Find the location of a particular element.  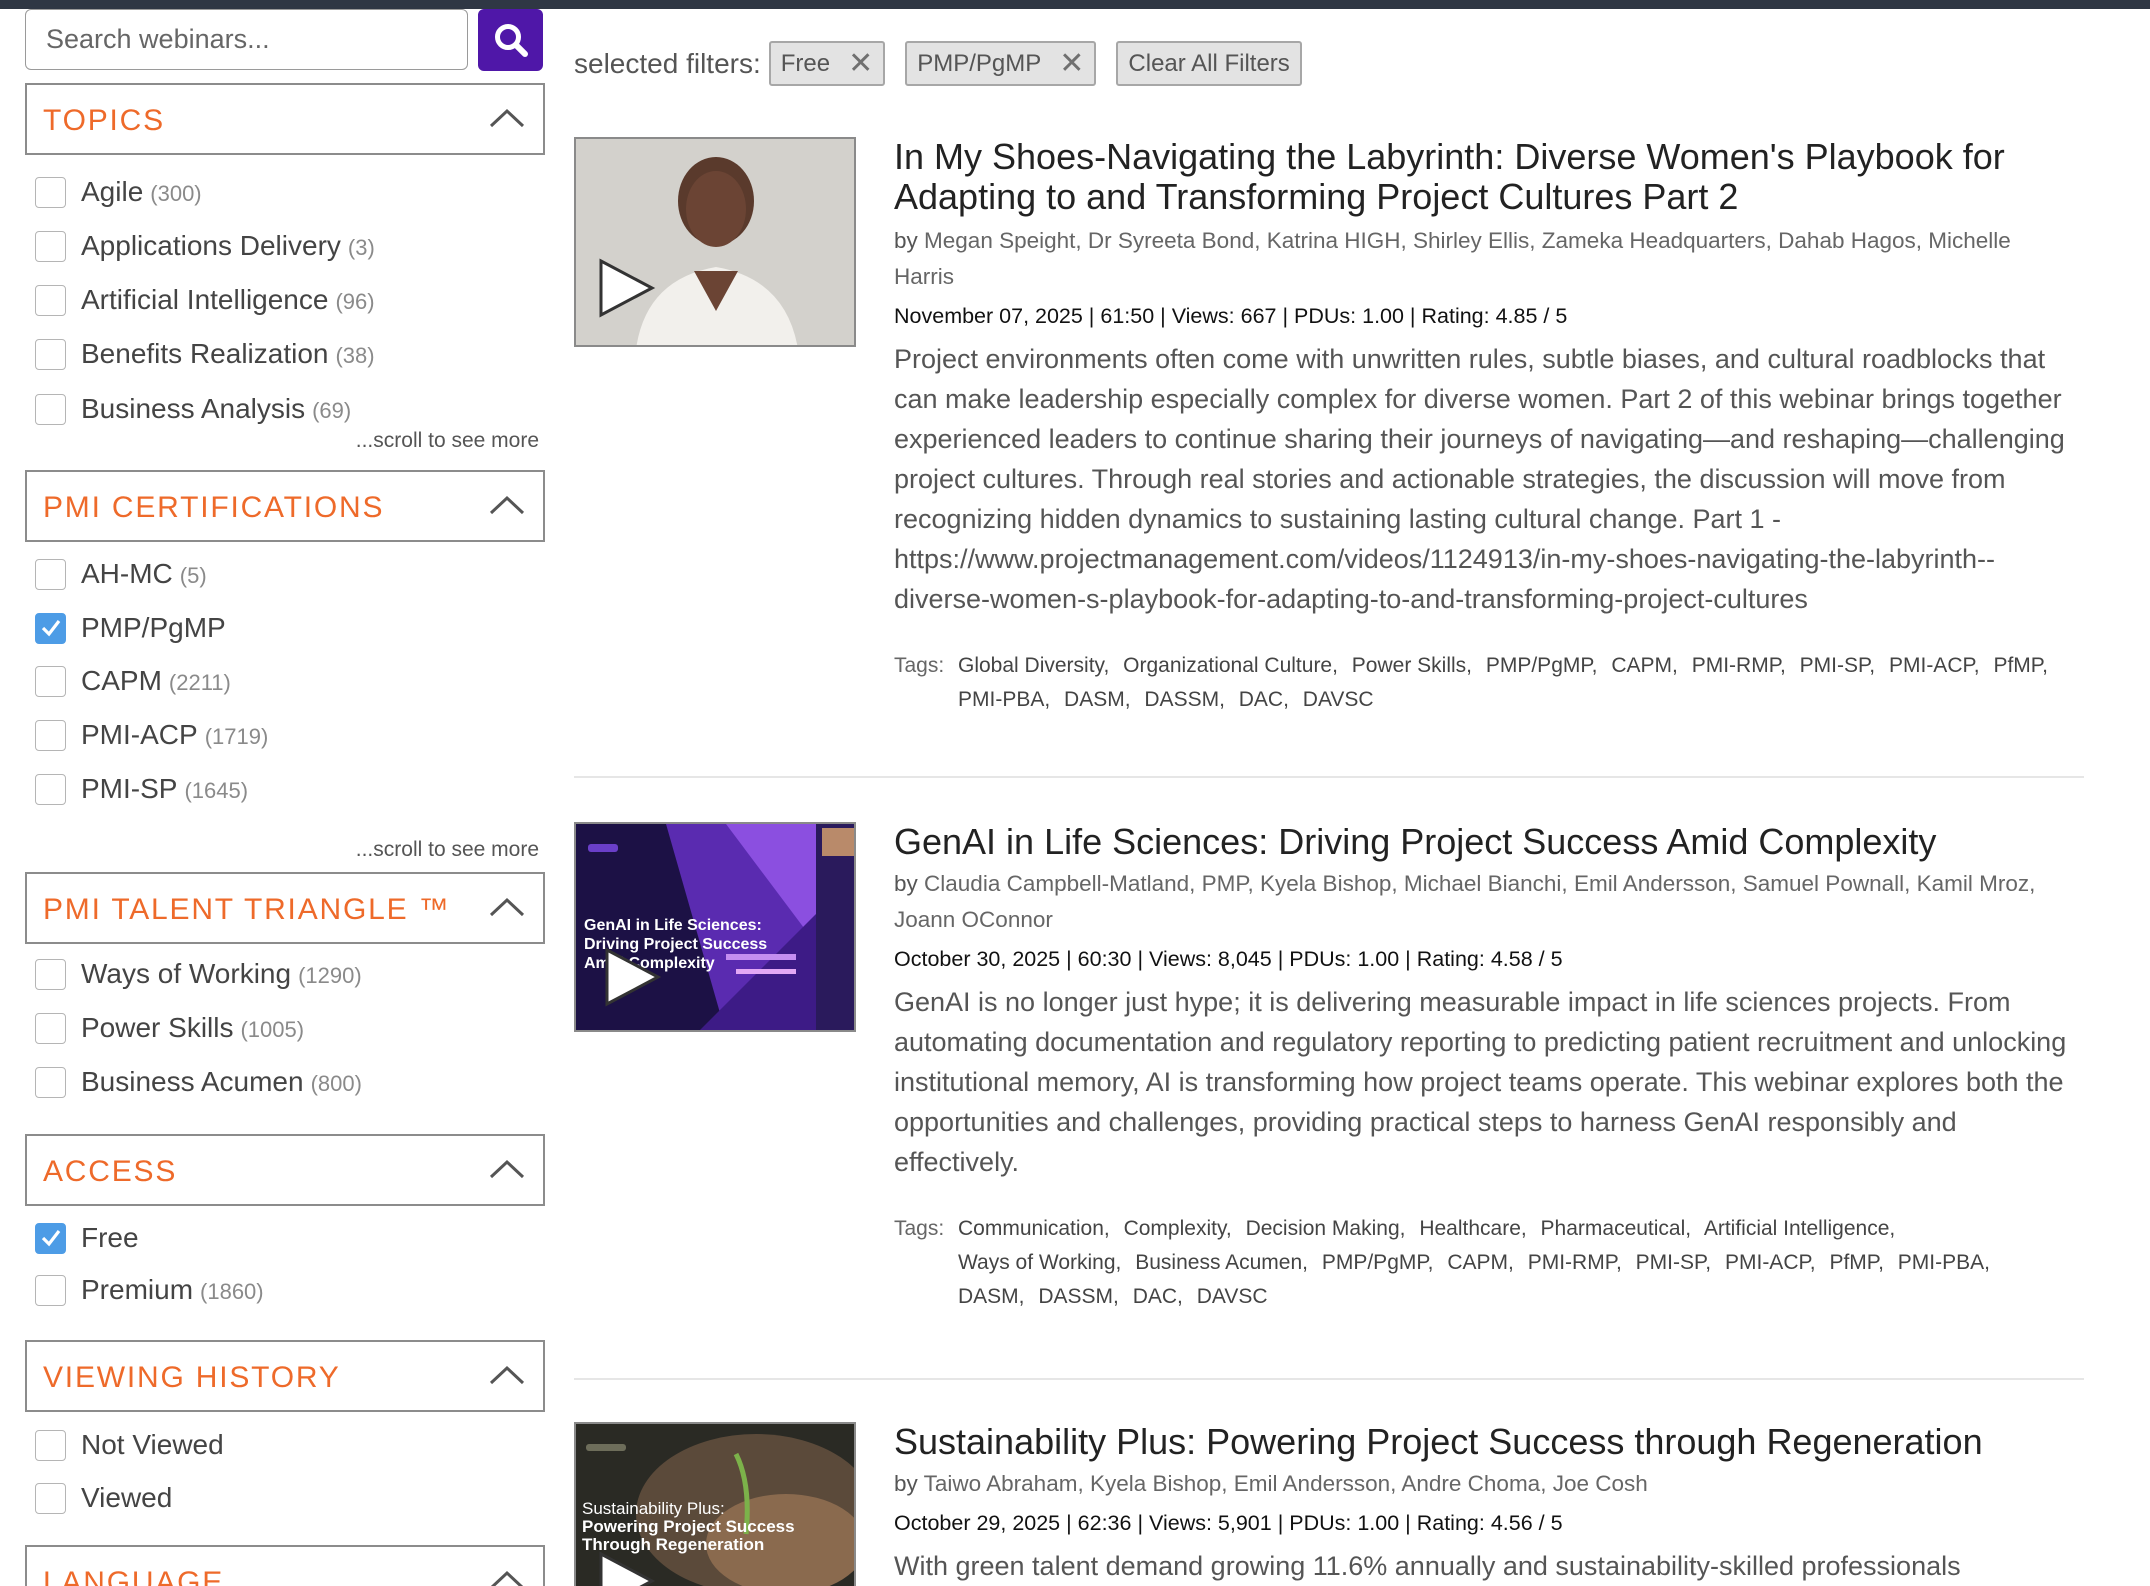

search-button is located at coordinates (510, 40).